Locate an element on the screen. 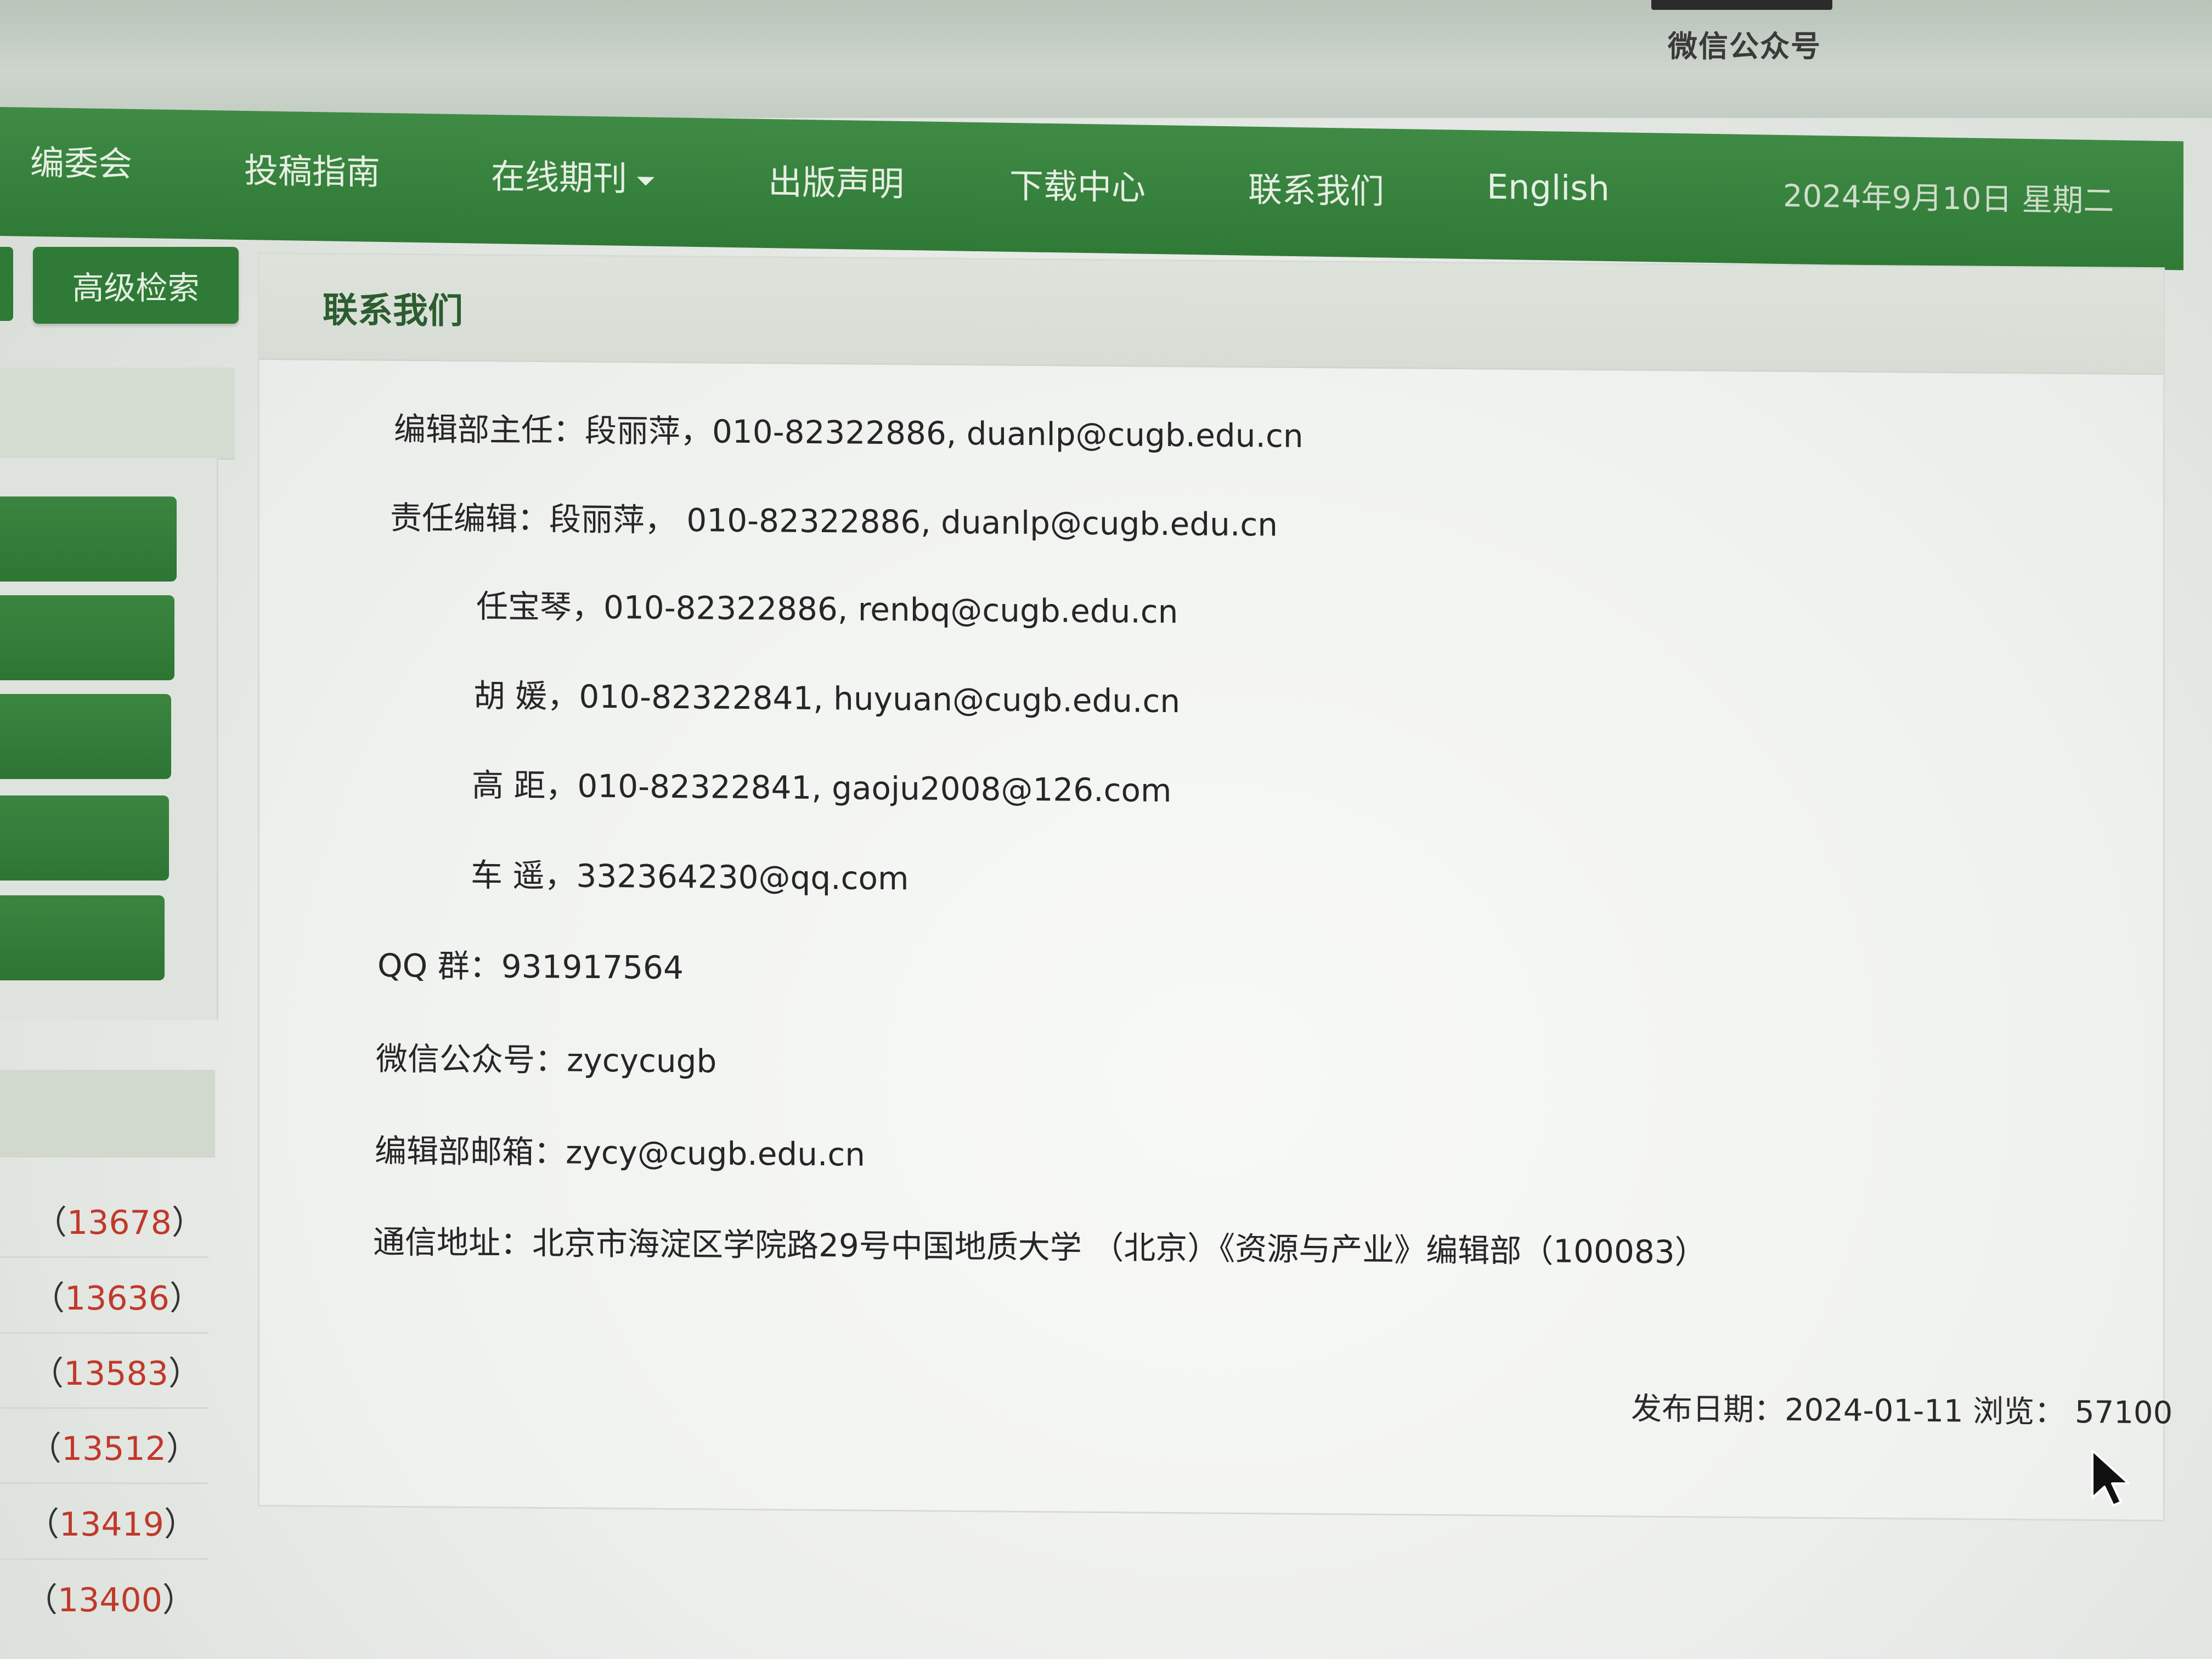  sidebar-count-value: 13583 is located at coordinates (116, 1374).